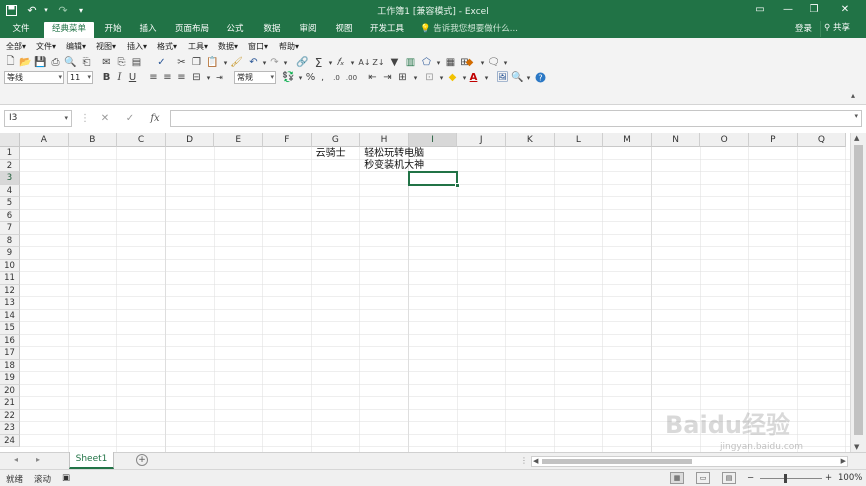 The image size is (866, 486). Describe the element at coordinates (516, 118) in the screenshot. I see `formula-input: ▾` at that location.